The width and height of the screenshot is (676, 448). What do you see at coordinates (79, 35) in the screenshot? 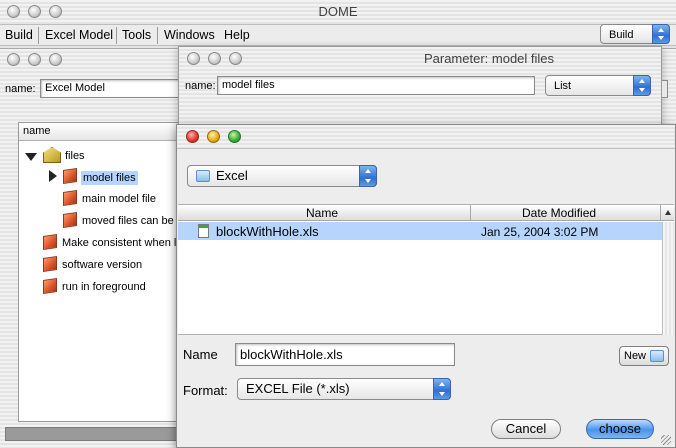
I see `menu-excel-model: Excel Model` at bounding box center [79, 35].